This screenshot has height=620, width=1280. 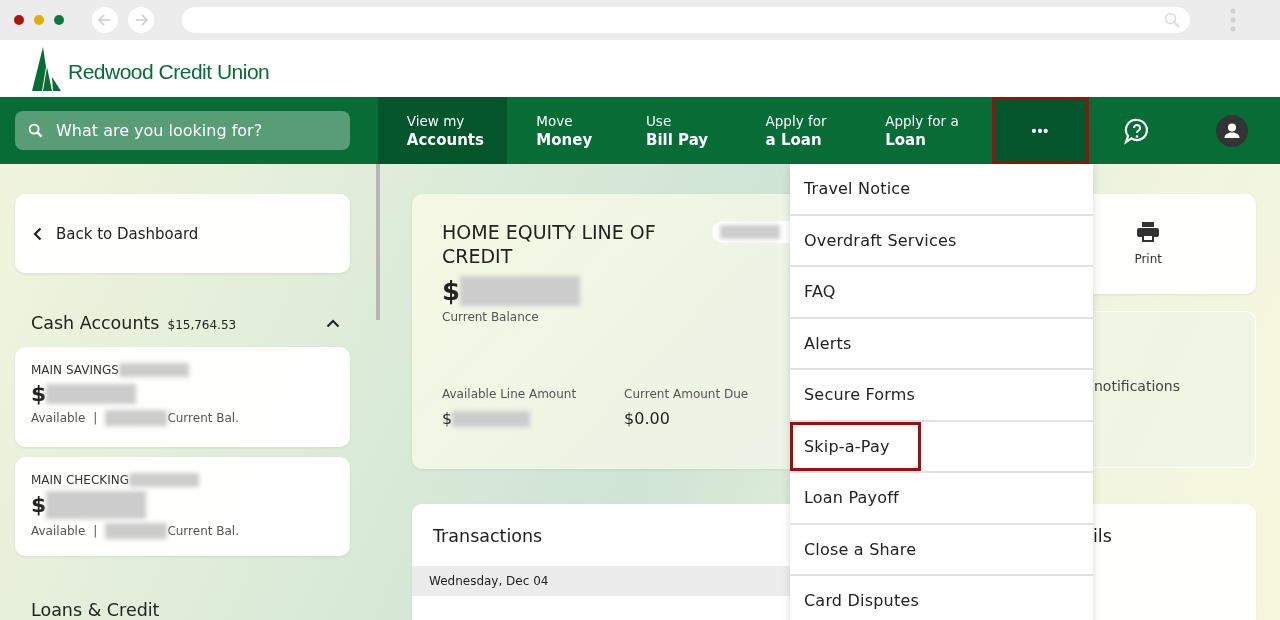 What do you see at coordinates (59, 20) in the screenshot?
I see `maximize-dot-icon` at bounding box center [59, 20].